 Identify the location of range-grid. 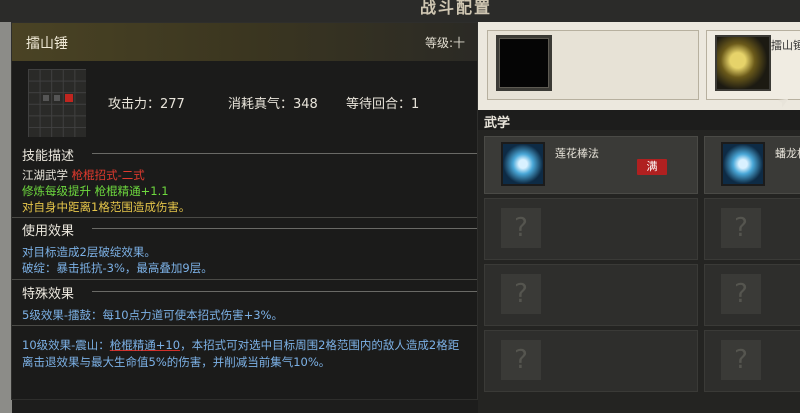
(57, 103).